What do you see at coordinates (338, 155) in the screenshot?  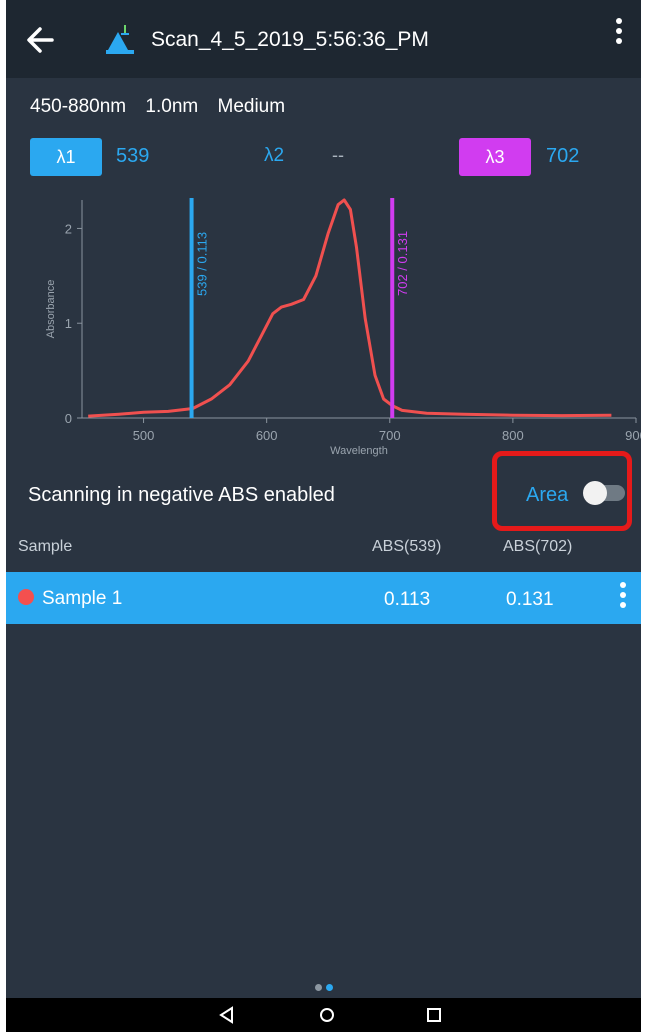 I see `lambda2-value: --` at bounding box center [338, 155].